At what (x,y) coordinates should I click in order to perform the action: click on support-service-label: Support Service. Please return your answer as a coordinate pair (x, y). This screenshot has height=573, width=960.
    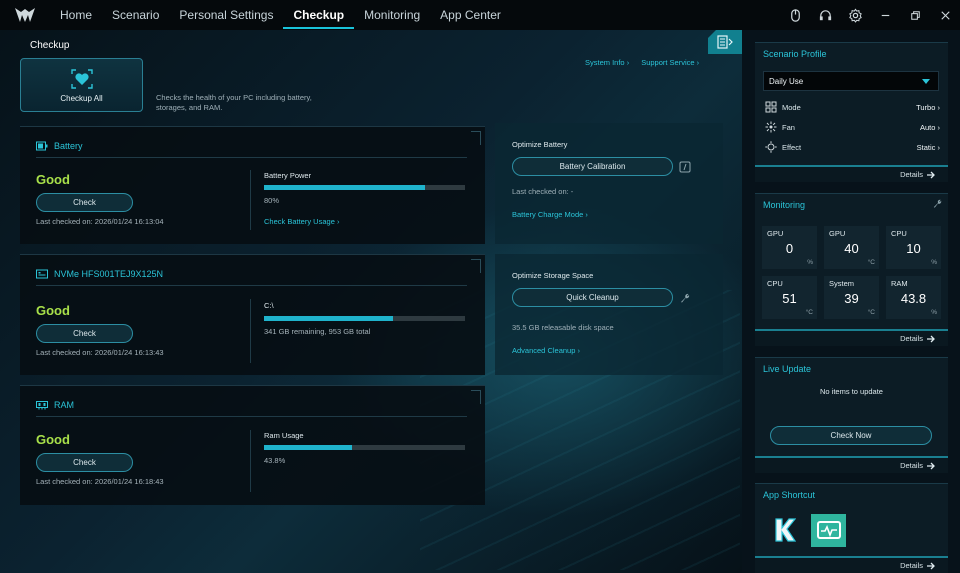
    Looking at the image, I should click on (668, 62).